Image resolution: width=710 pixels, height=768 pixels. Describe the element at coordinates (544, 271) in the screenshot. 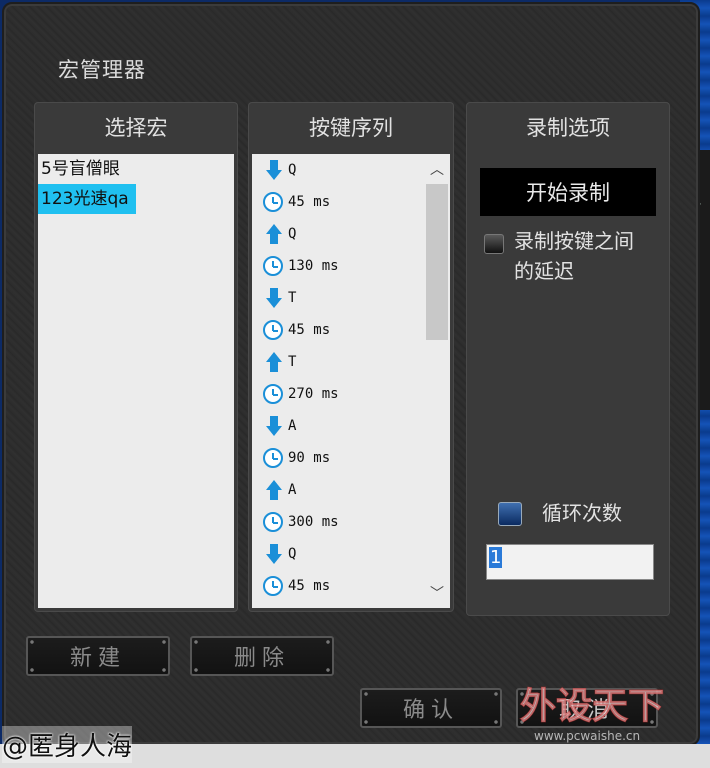

I see `record-delay-label-line2: 的延迟` at that location.